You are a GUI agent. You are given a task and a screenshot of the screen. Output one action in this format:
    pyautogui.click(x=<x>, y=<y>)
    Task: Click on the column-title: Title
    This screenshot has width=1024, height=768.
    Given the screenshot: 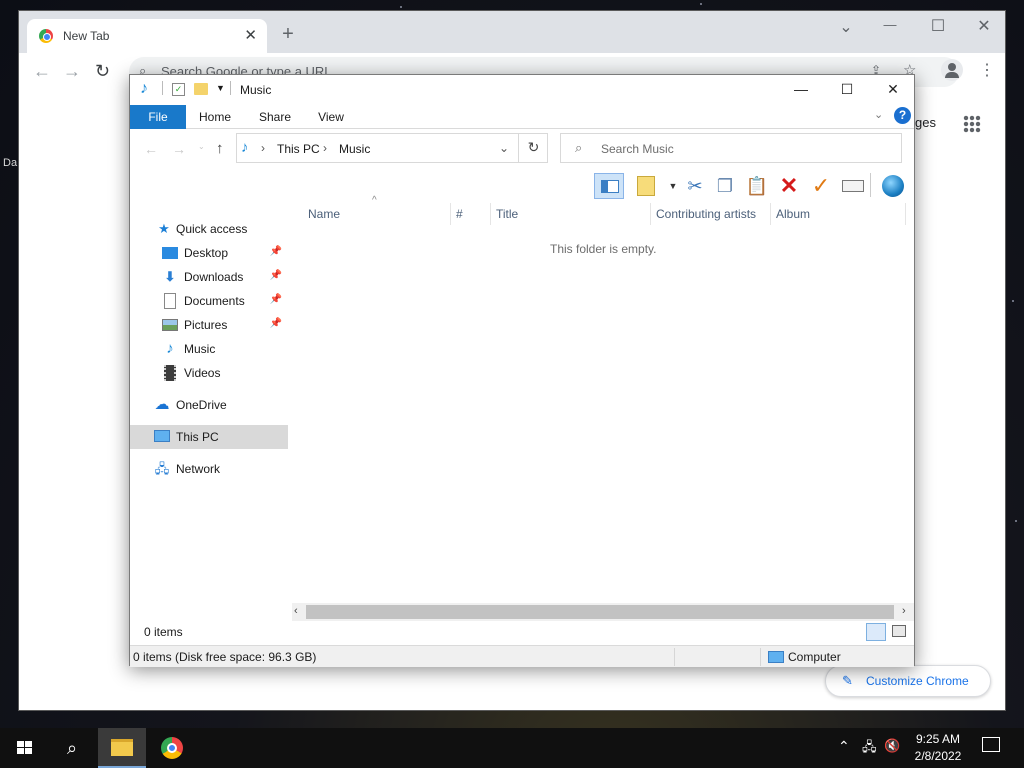 What is the action you would take?
    pyautogui.click(x=507, y=214)
    